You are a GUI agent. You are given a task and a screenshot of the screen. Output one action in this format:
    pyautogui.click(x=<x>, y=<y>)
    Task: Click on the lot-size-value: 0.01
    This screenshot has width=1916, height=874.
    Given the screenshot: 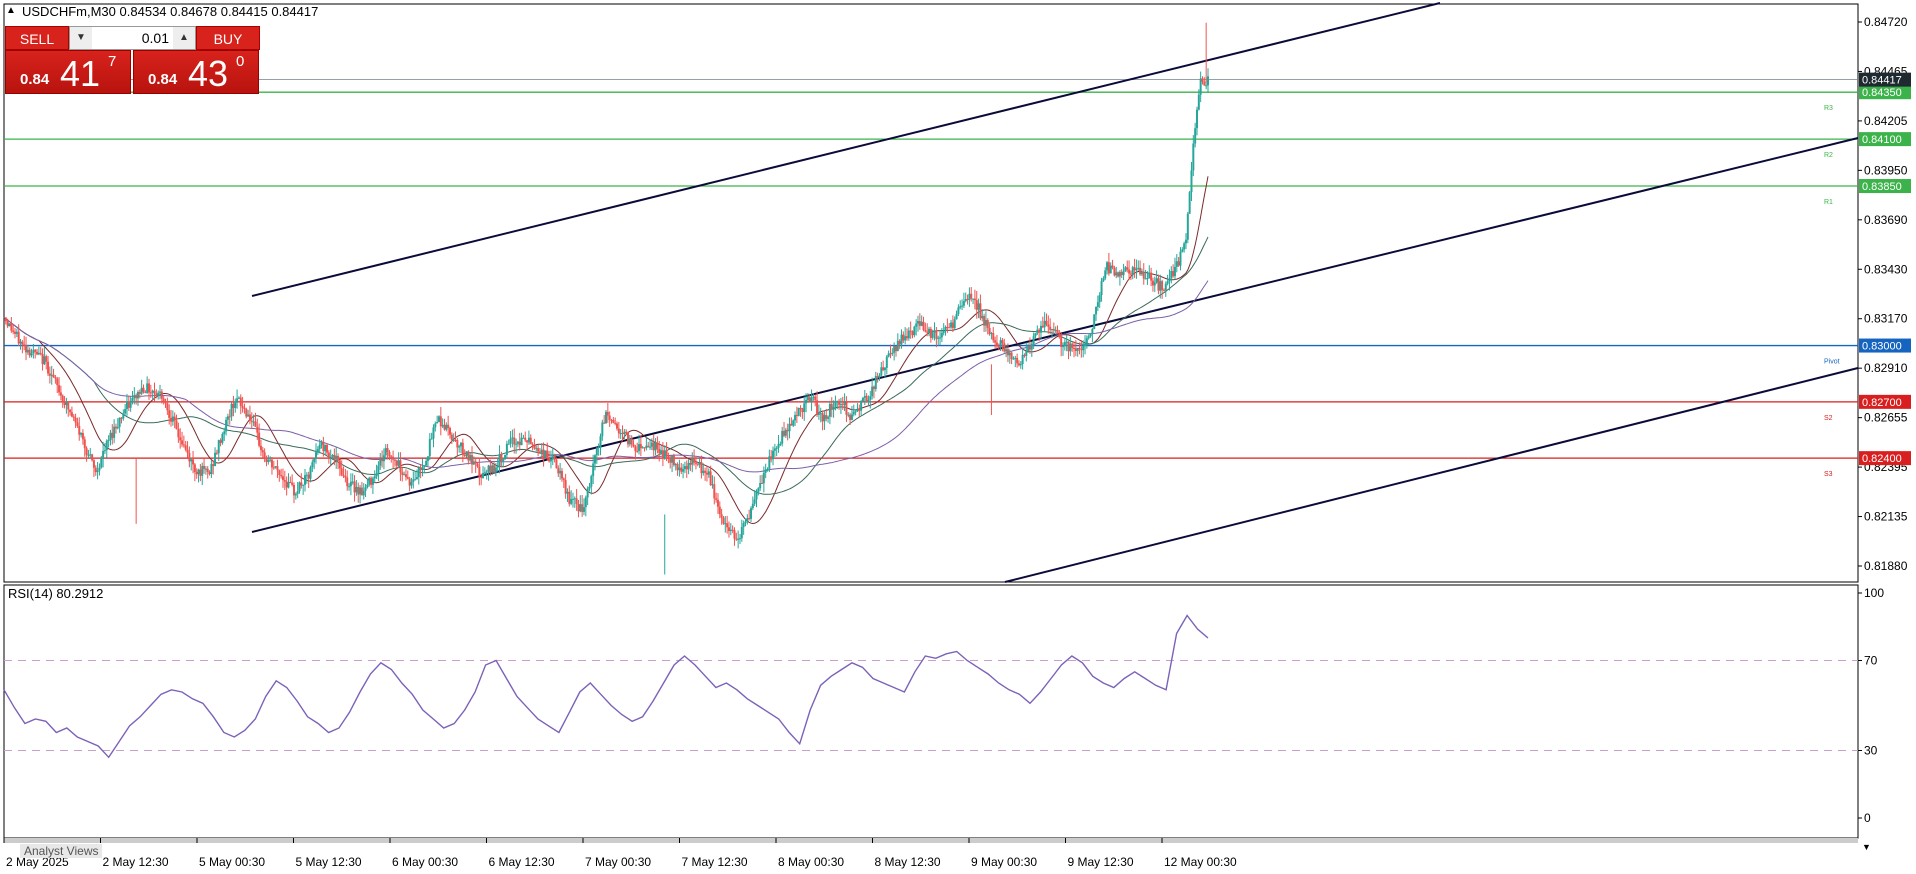 What is the action you would take?
    pyautogui.click(x=132, y=38)
    